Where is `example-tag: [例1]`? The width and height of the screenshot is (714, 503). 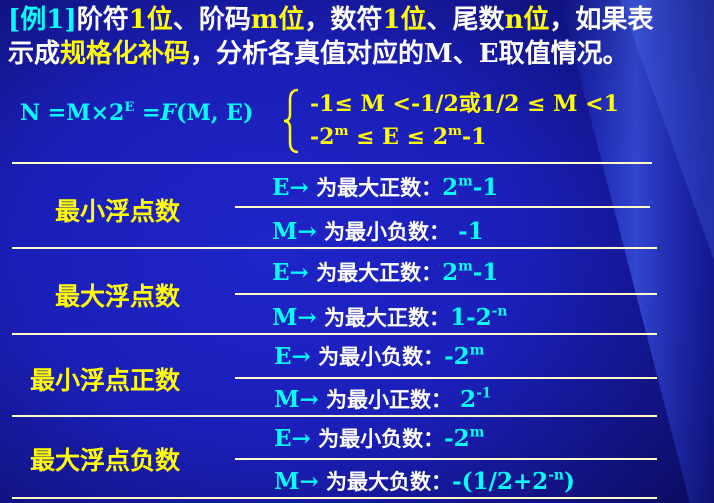
example-tag: [例1] is located at coordinates (42, 20).